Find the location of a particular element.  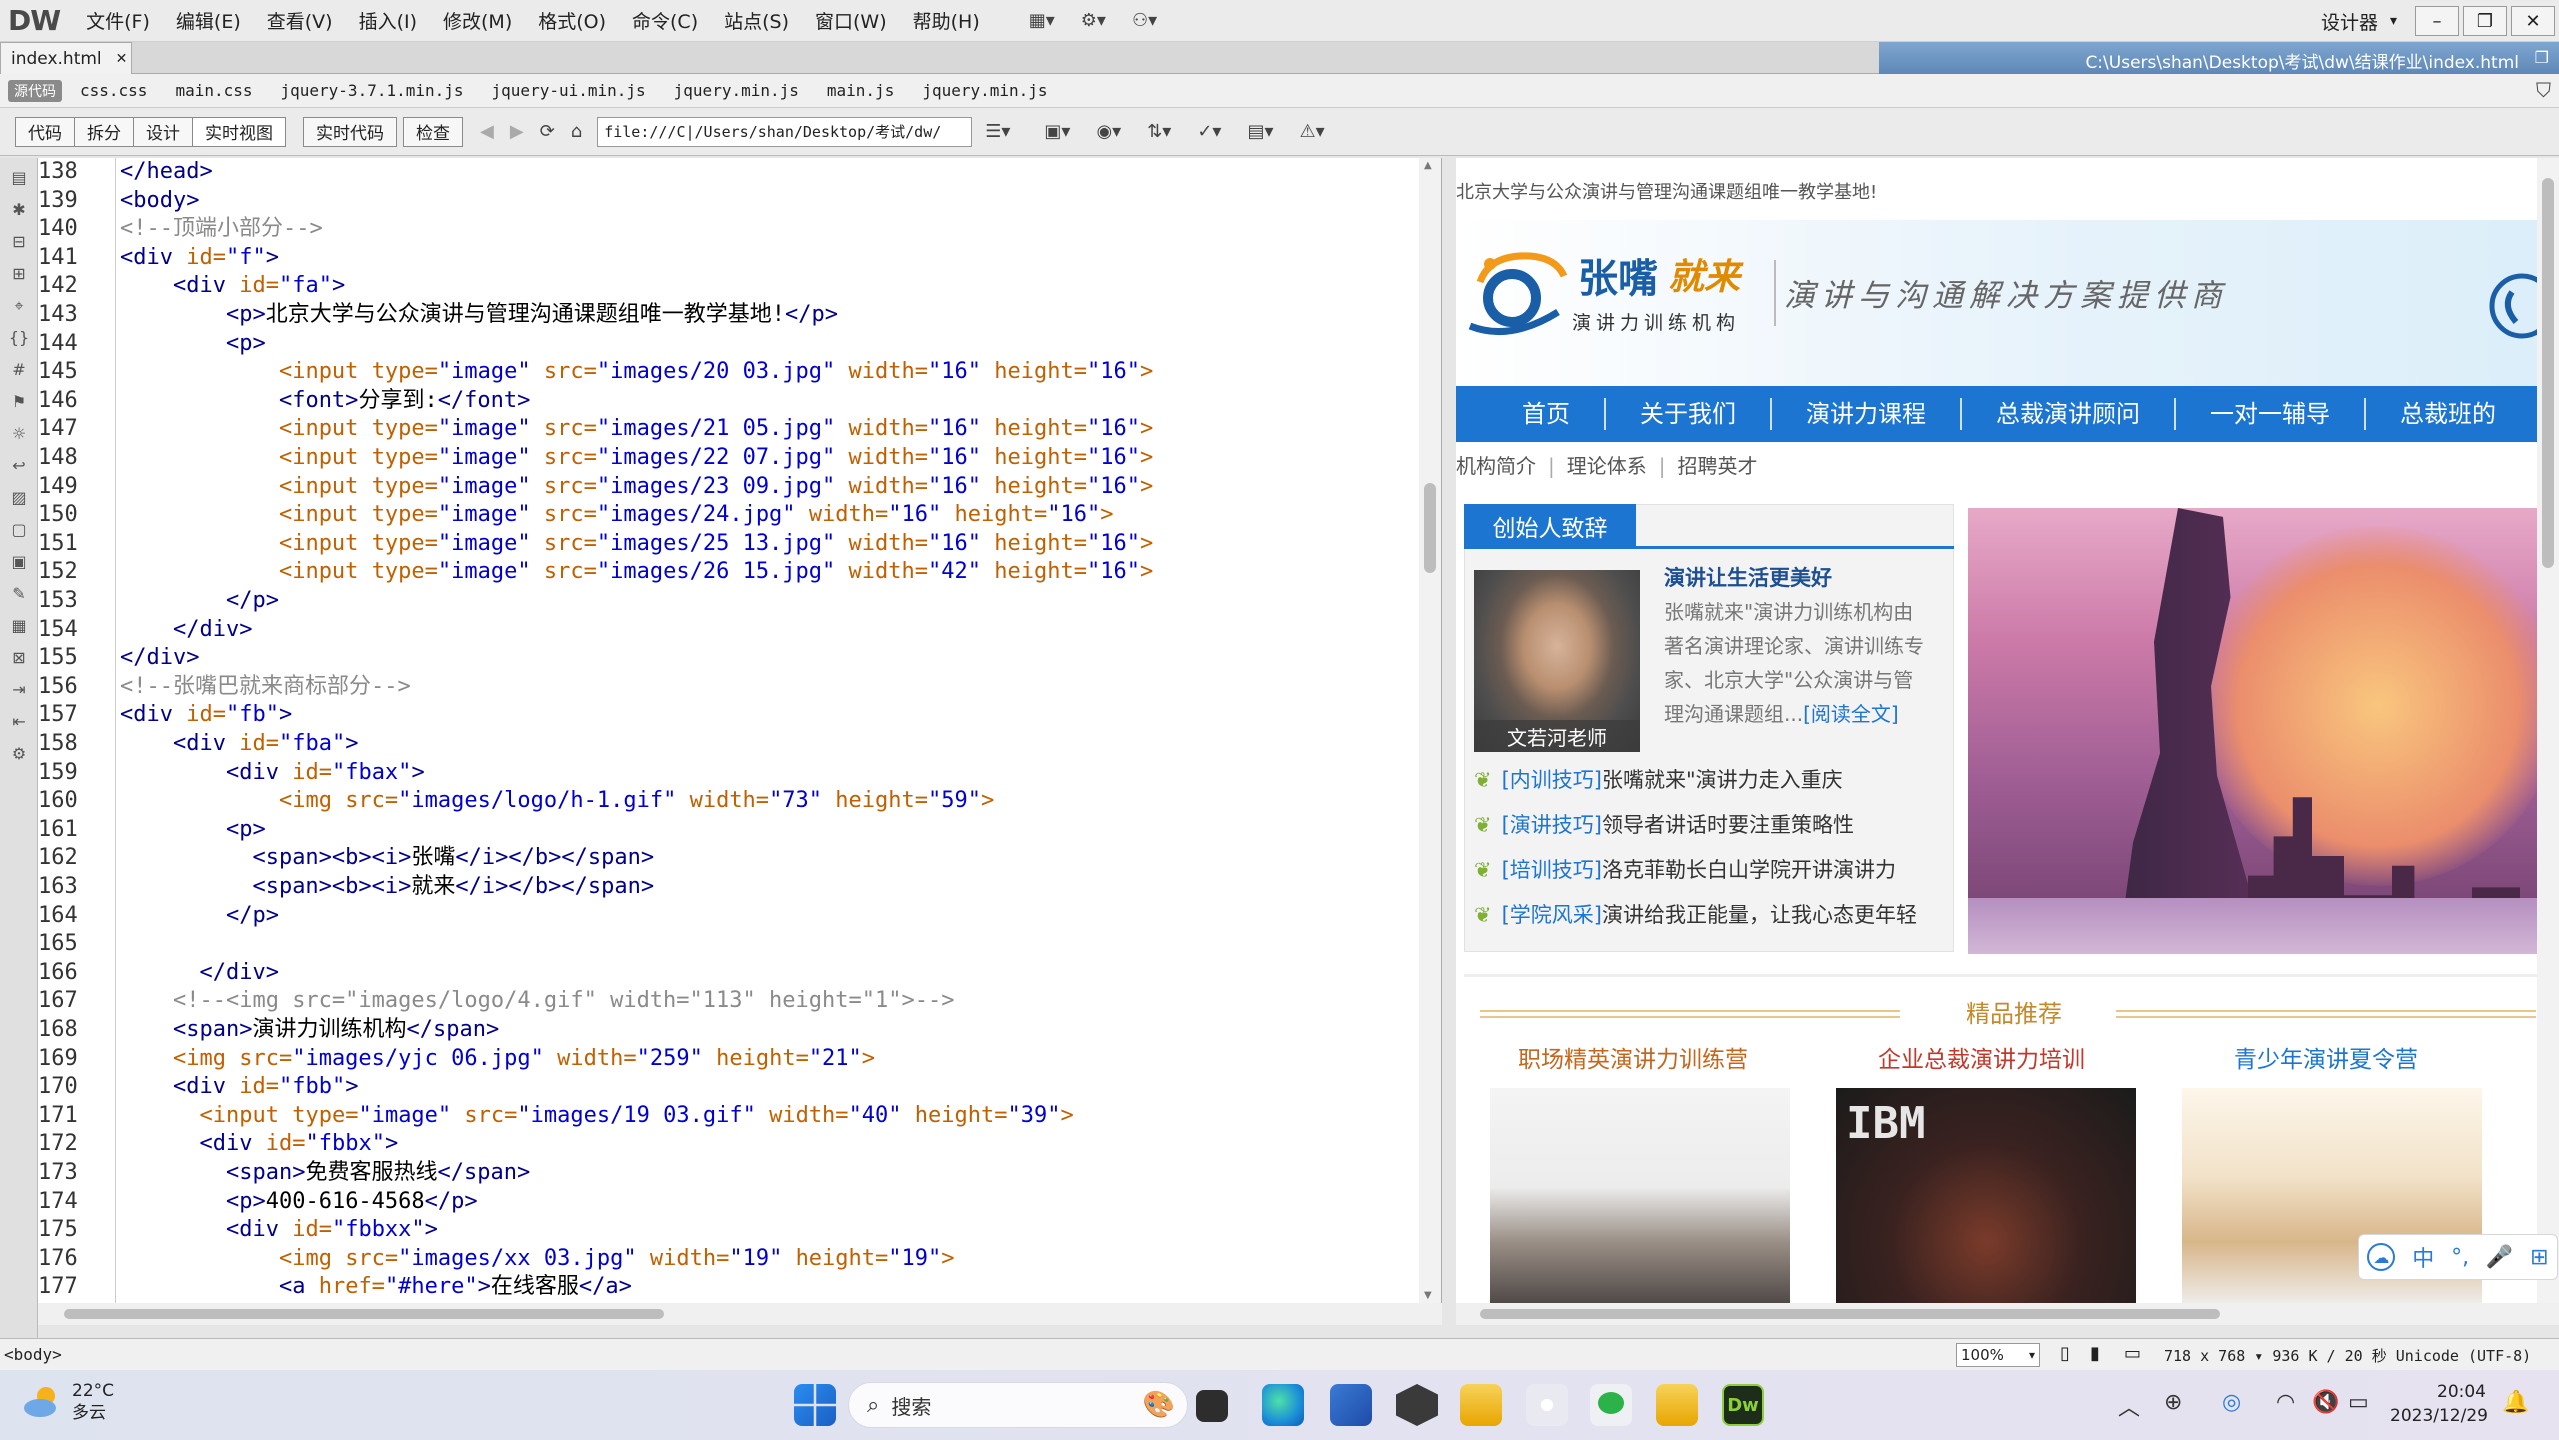

code-horizontal-scrollbar is located at coordinates (740, 1314).